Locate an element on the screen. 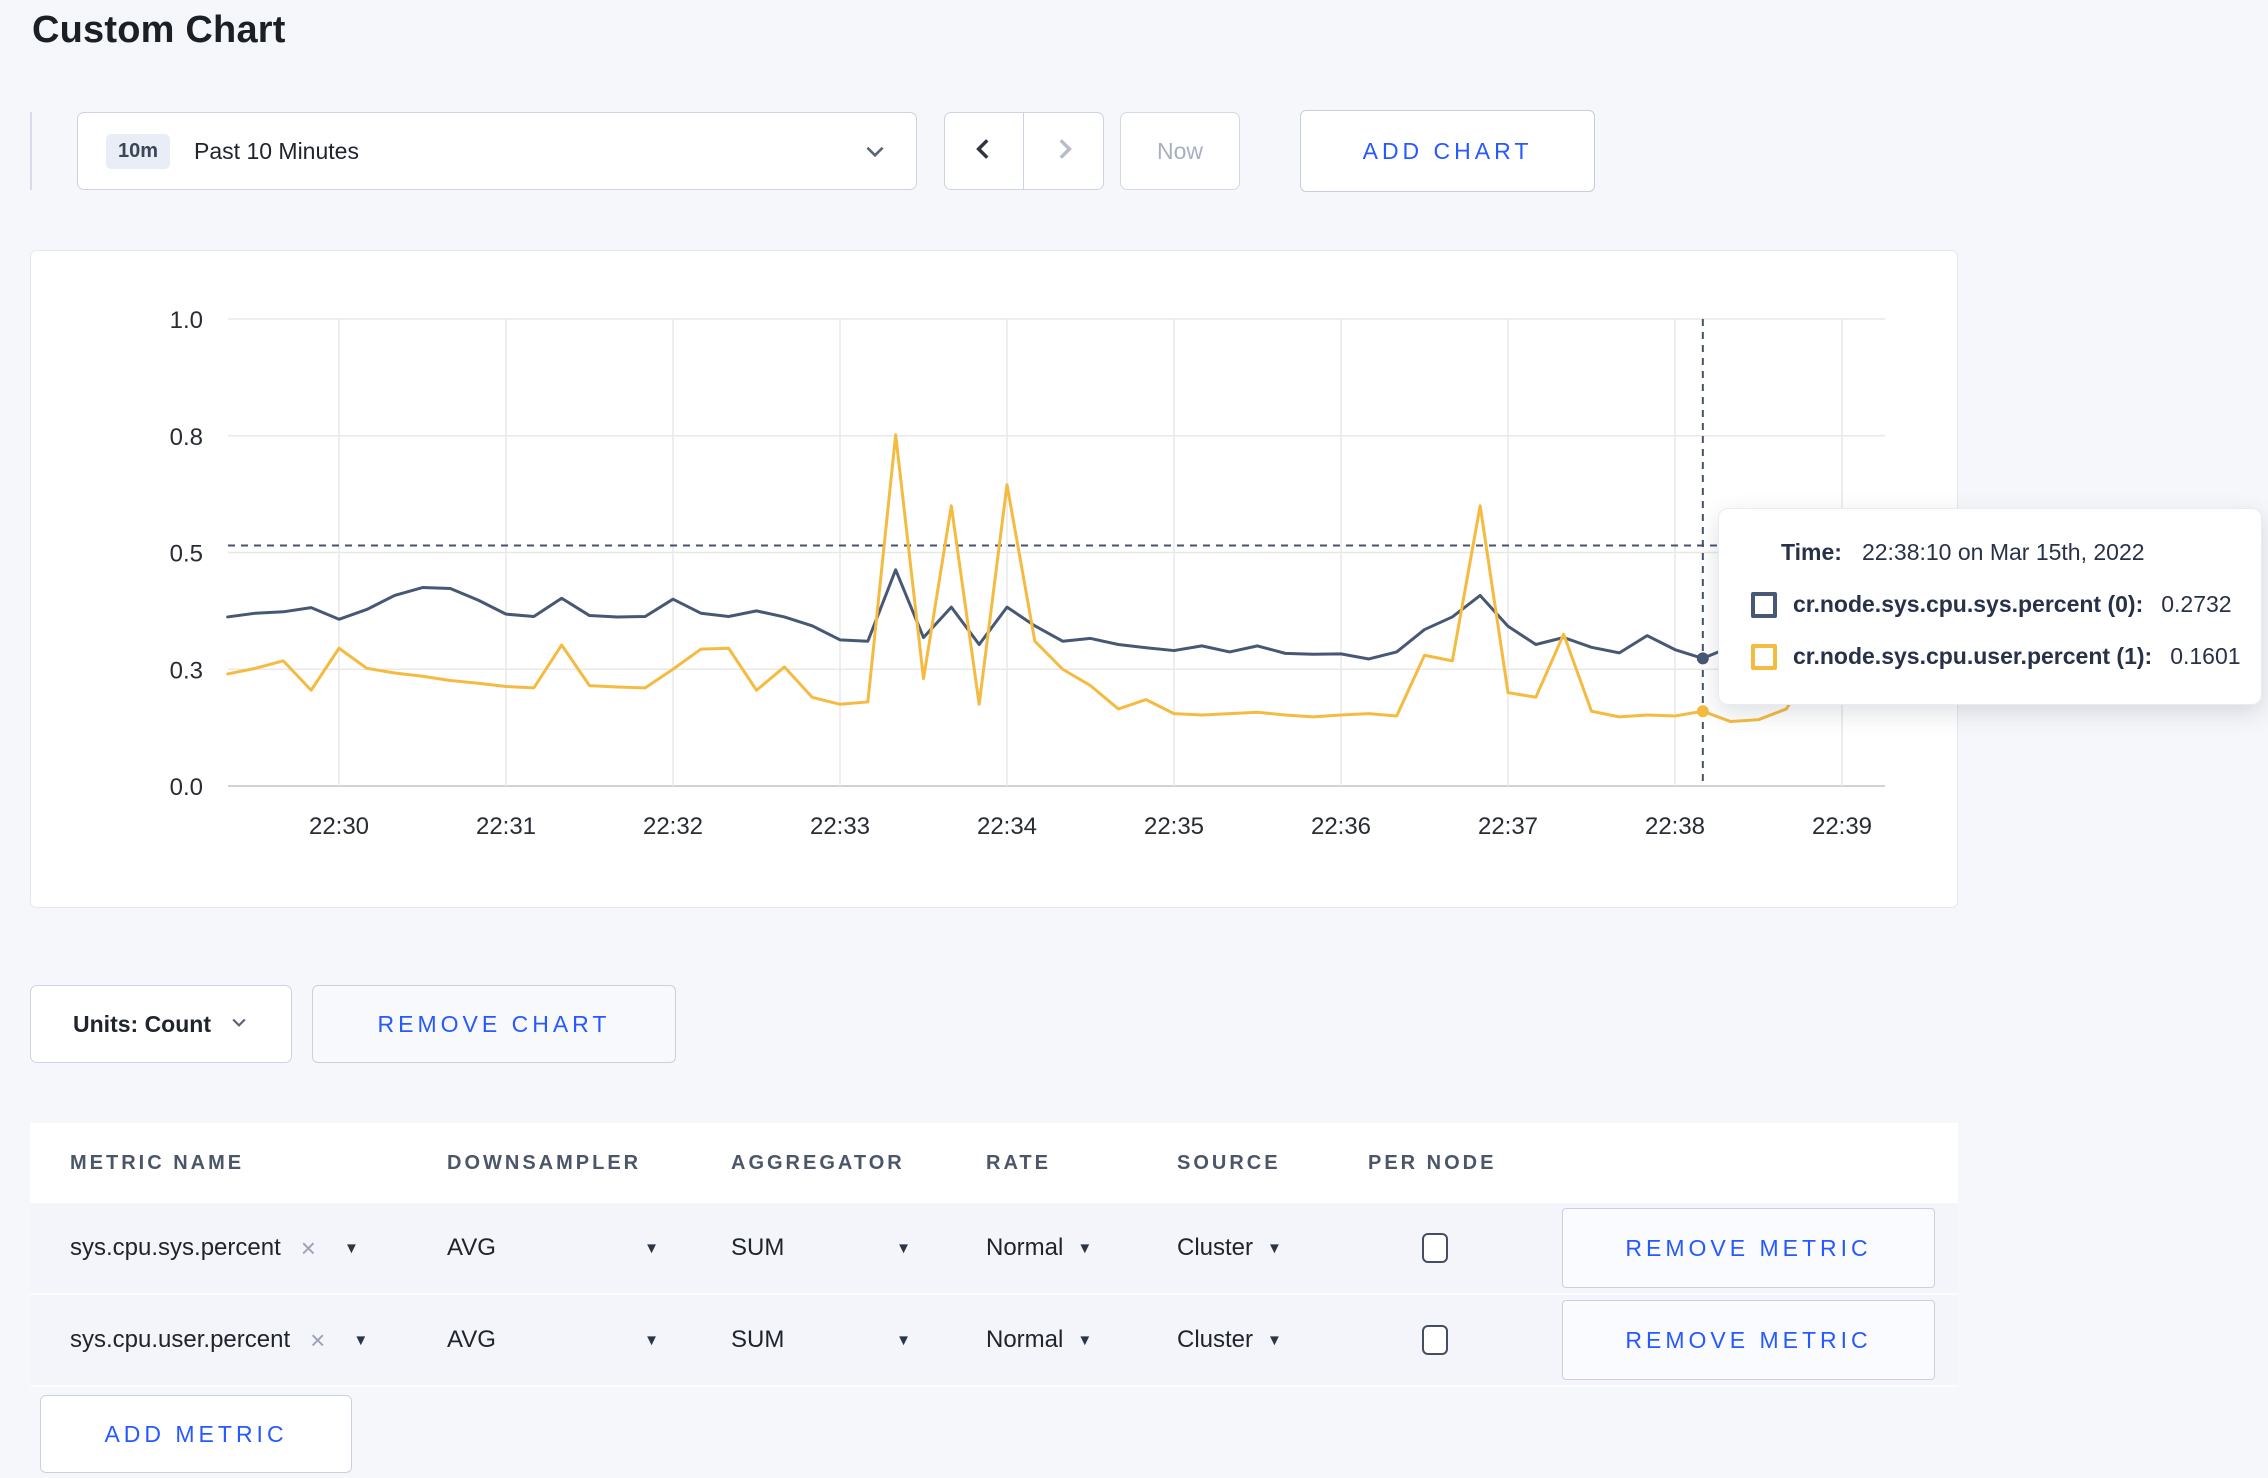 This screenshot has height=1478, width=2268. now-button-label: Now is located at coordinates (1179, 150).